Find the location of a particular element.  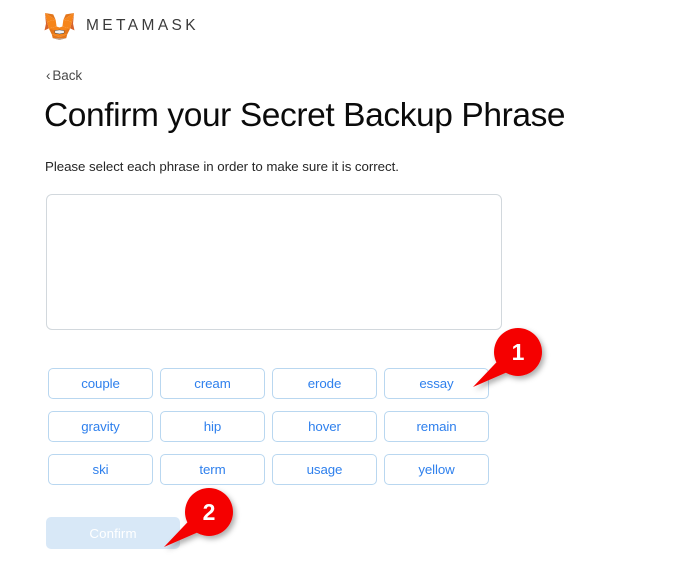

confirm-button: Confirm is located at coordinates (113, 533).